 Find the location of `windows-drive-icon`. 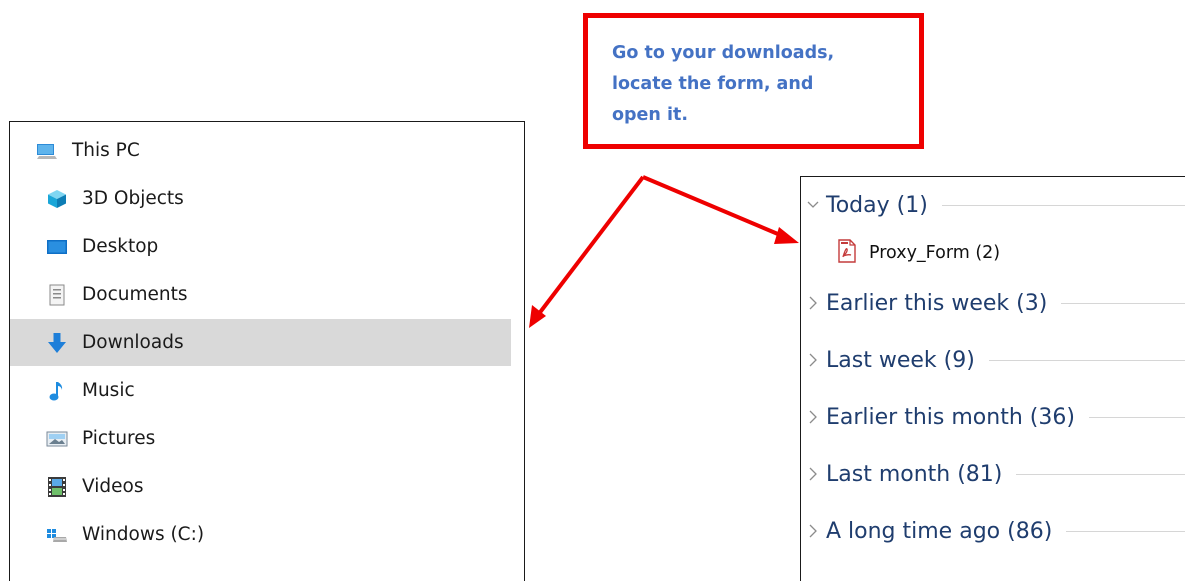

windows-drive-icon is located at coordinates (57, 535).